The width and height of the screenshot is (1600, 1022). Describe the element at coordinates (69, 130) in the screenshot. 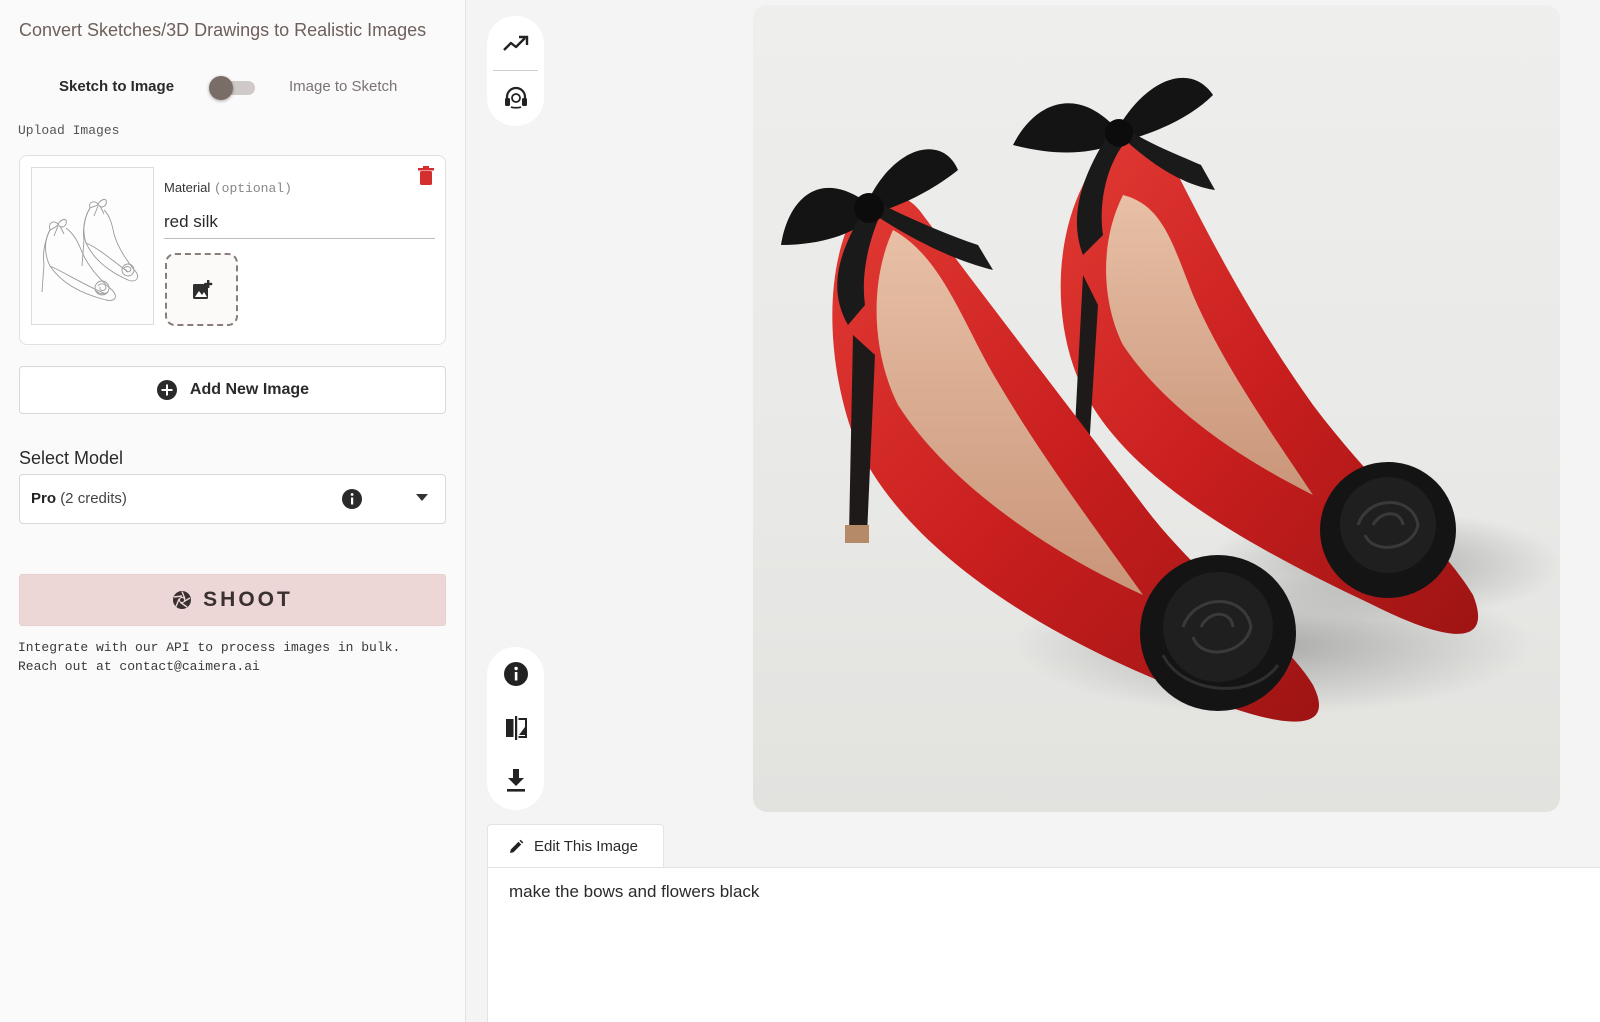

I see `upload-images-label: Upload Images` at that location.